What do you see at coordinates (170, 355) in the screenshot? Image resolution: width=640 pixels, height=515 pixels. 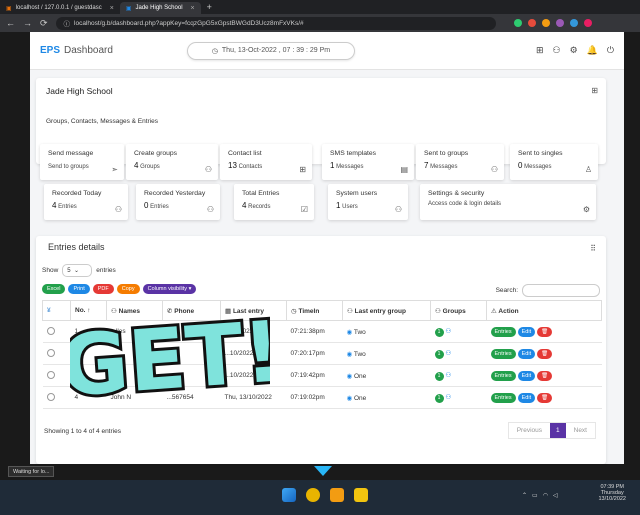 I see `sticker-text: GET!` at bounding box center [170, 355].